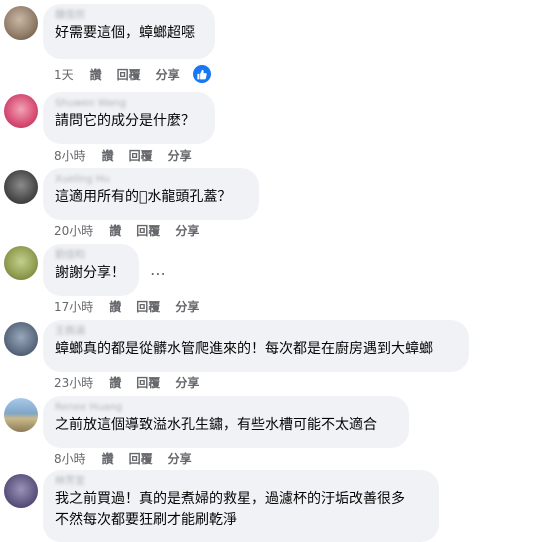 The height and width of the screenshot is (542, 535). What do you see at coordinates (143, 197) in the screenshot?
I see `comment-text: 這適用所有的 水龍頭孔蓋？` at bounding box center [143, 197].